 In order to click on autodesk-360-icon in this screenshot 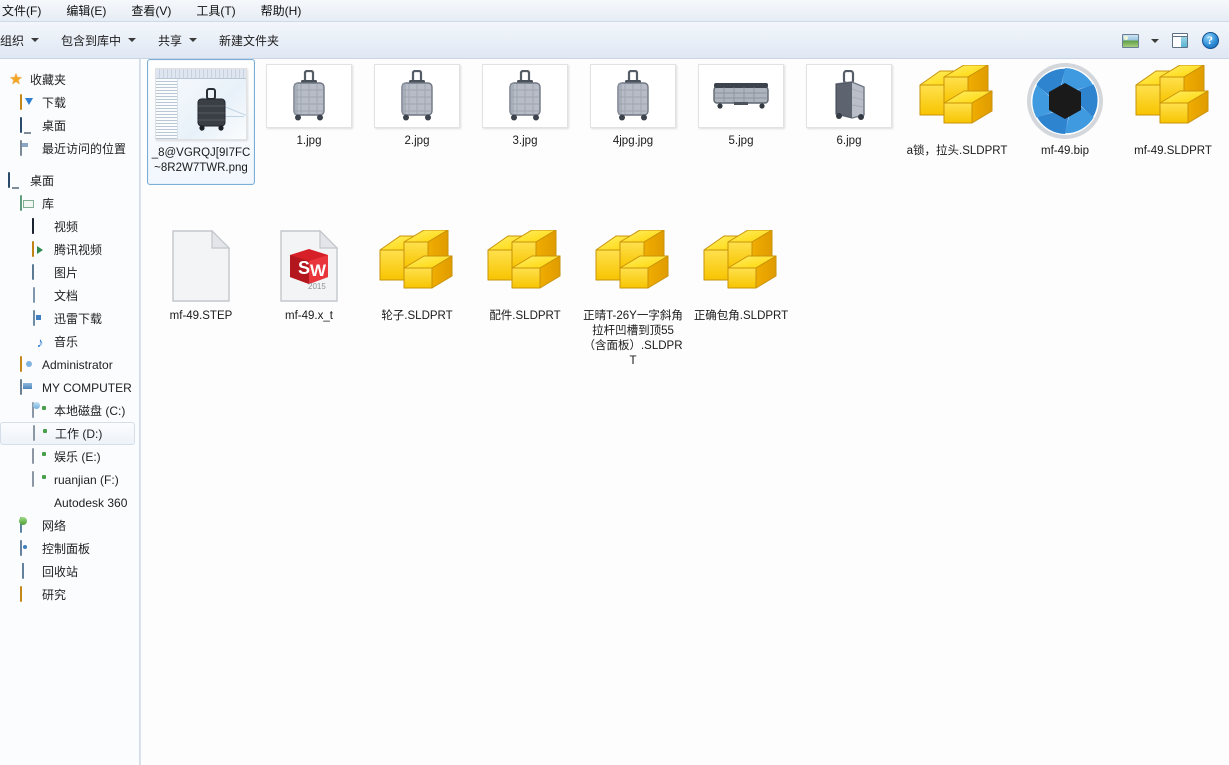, I will do `click(40, 503)`.